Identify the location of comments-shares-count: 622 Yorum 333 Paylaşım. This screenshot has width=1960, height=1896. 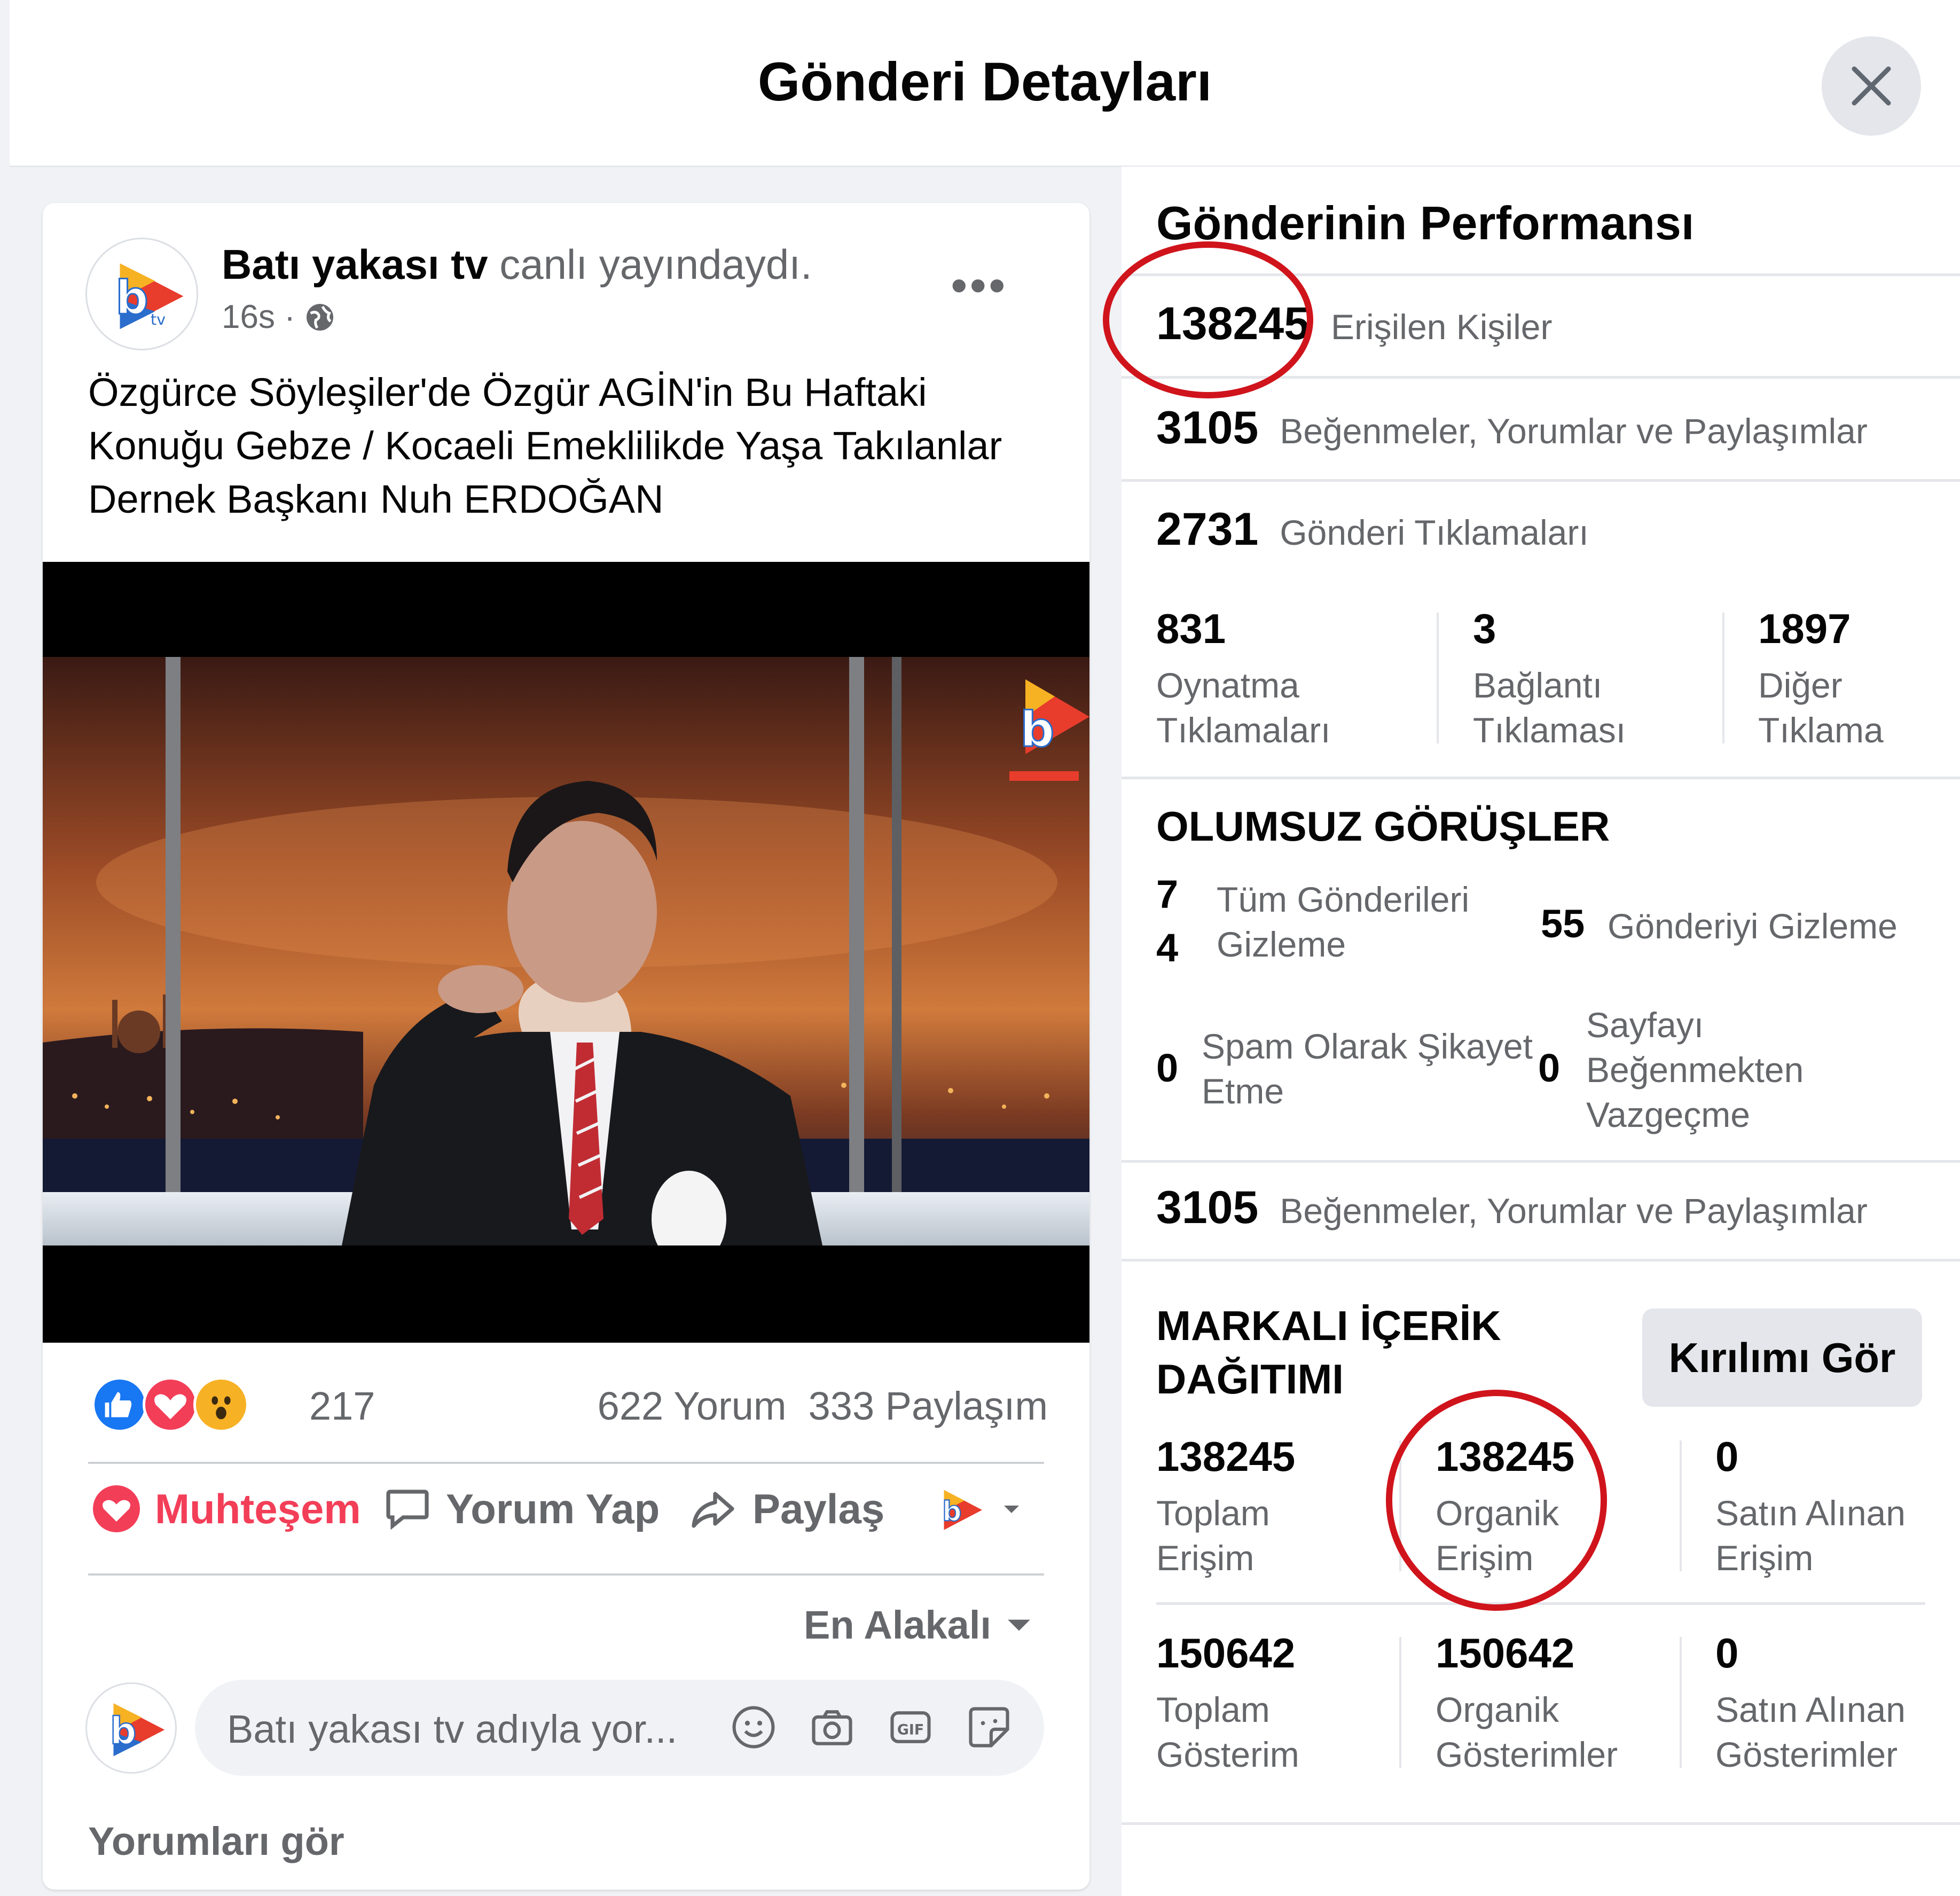
(823, 1406).